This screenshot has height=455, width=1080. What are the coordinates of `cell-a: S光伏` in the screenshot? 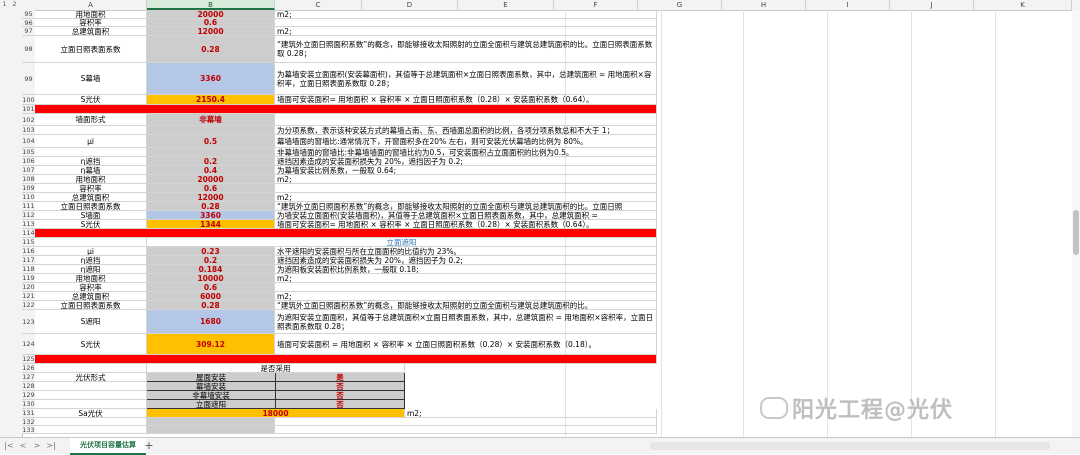 It's located at (91, 100).